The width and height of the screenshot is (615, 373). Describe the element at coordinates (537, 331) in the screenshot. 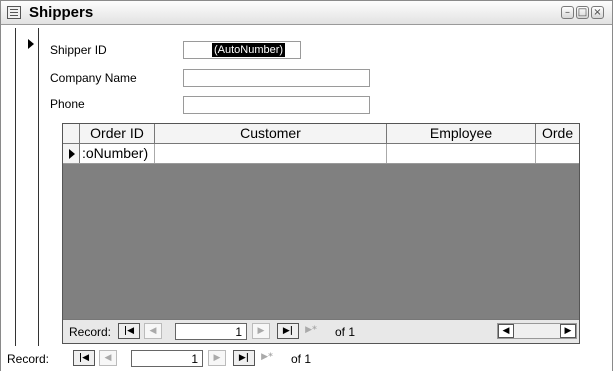

I see `subform-horizontal-scrollbar: ◀ ▶` at that location.